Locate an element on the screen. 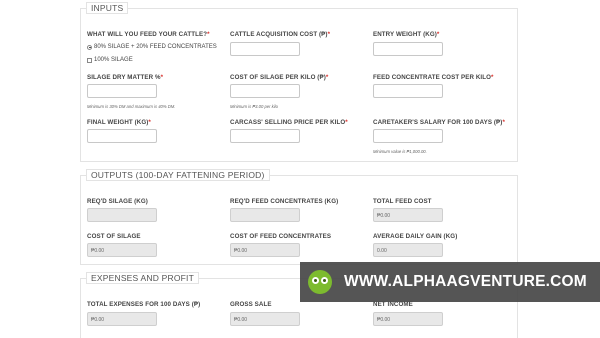 The height and width of the screenshot is (338, 600). final-weight-input is located at coordinates (122, 136).